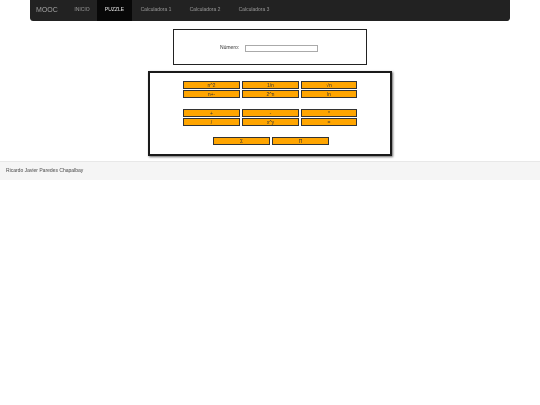 The image size is (540, 405). Describe the element at coordinates (156, 10) in the screenshot. I see `nav-item-calculadora-1: Calculadora 1` at that location.